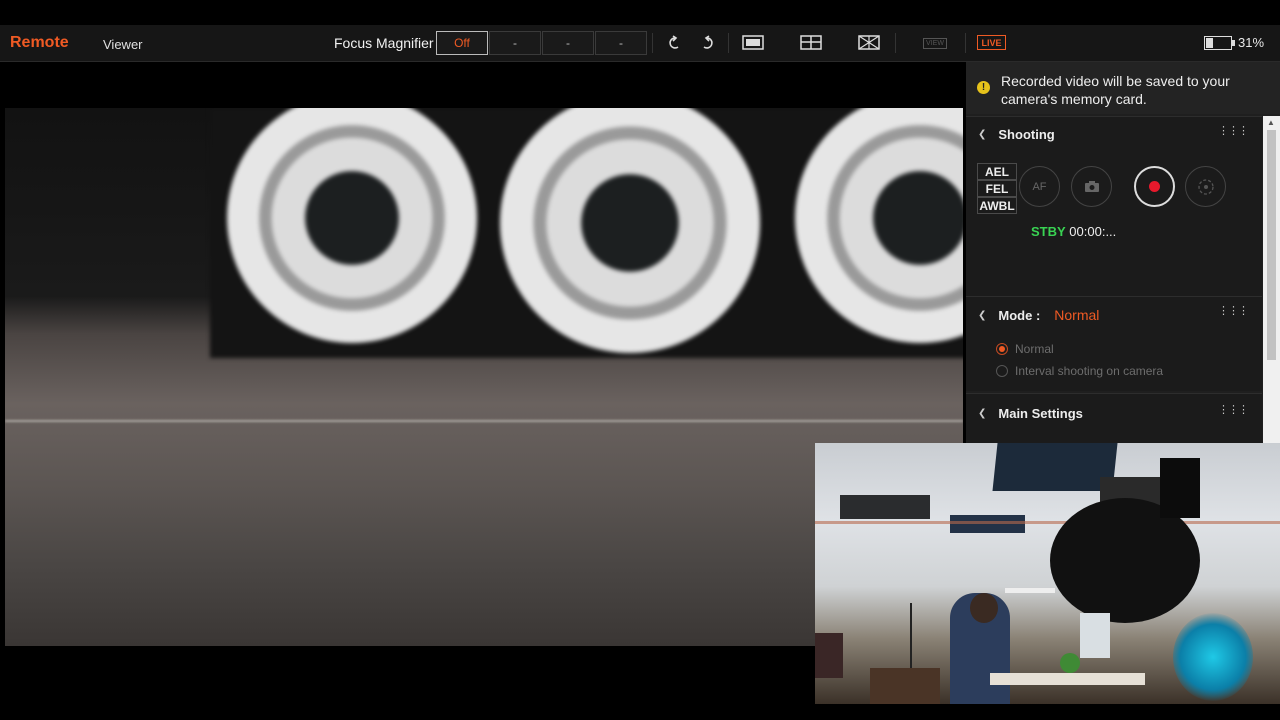 The height and width of the screenshot is (720, 1280). Describe the element at coordinates (674, 43) in the screenshot. I see `rotate-left-icon` at that location.